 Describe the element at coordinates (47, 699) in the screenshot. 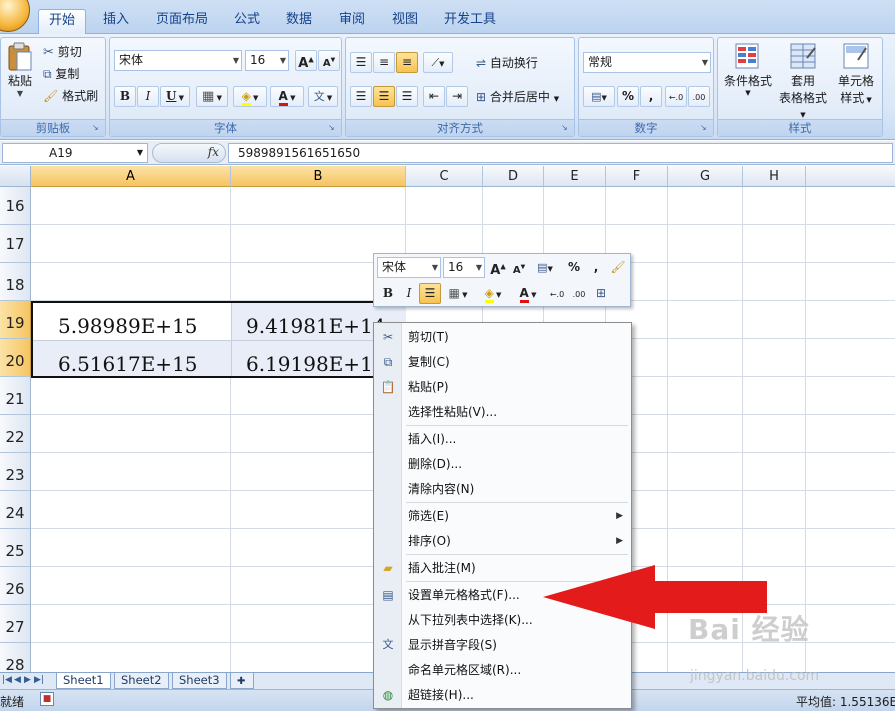

I see `macro-record-icon: ■` at that location.